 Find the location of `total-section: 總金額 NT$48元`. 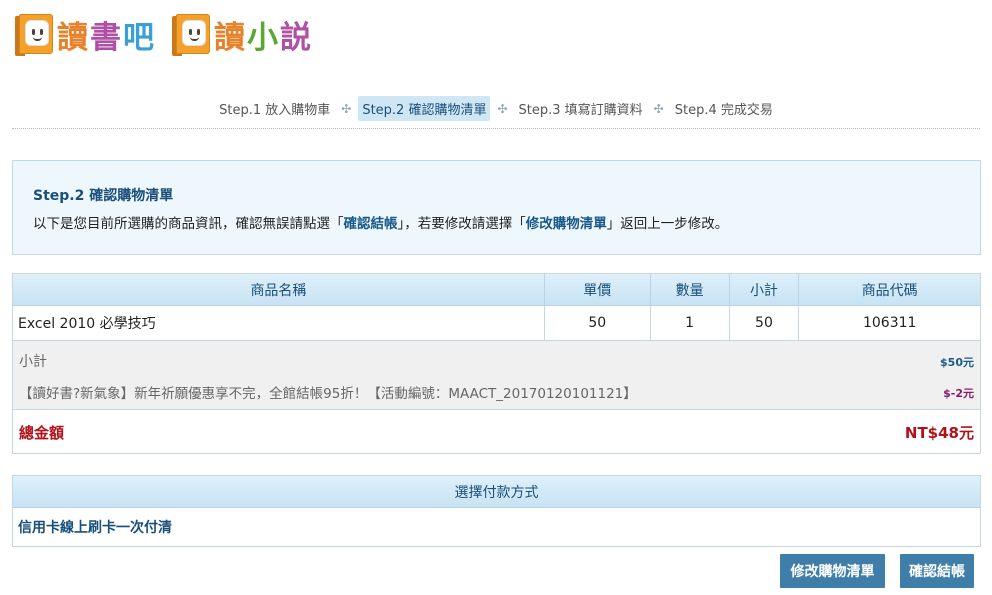

total-section: 總金額 NT$48元 is located at coordinates (496, 431).